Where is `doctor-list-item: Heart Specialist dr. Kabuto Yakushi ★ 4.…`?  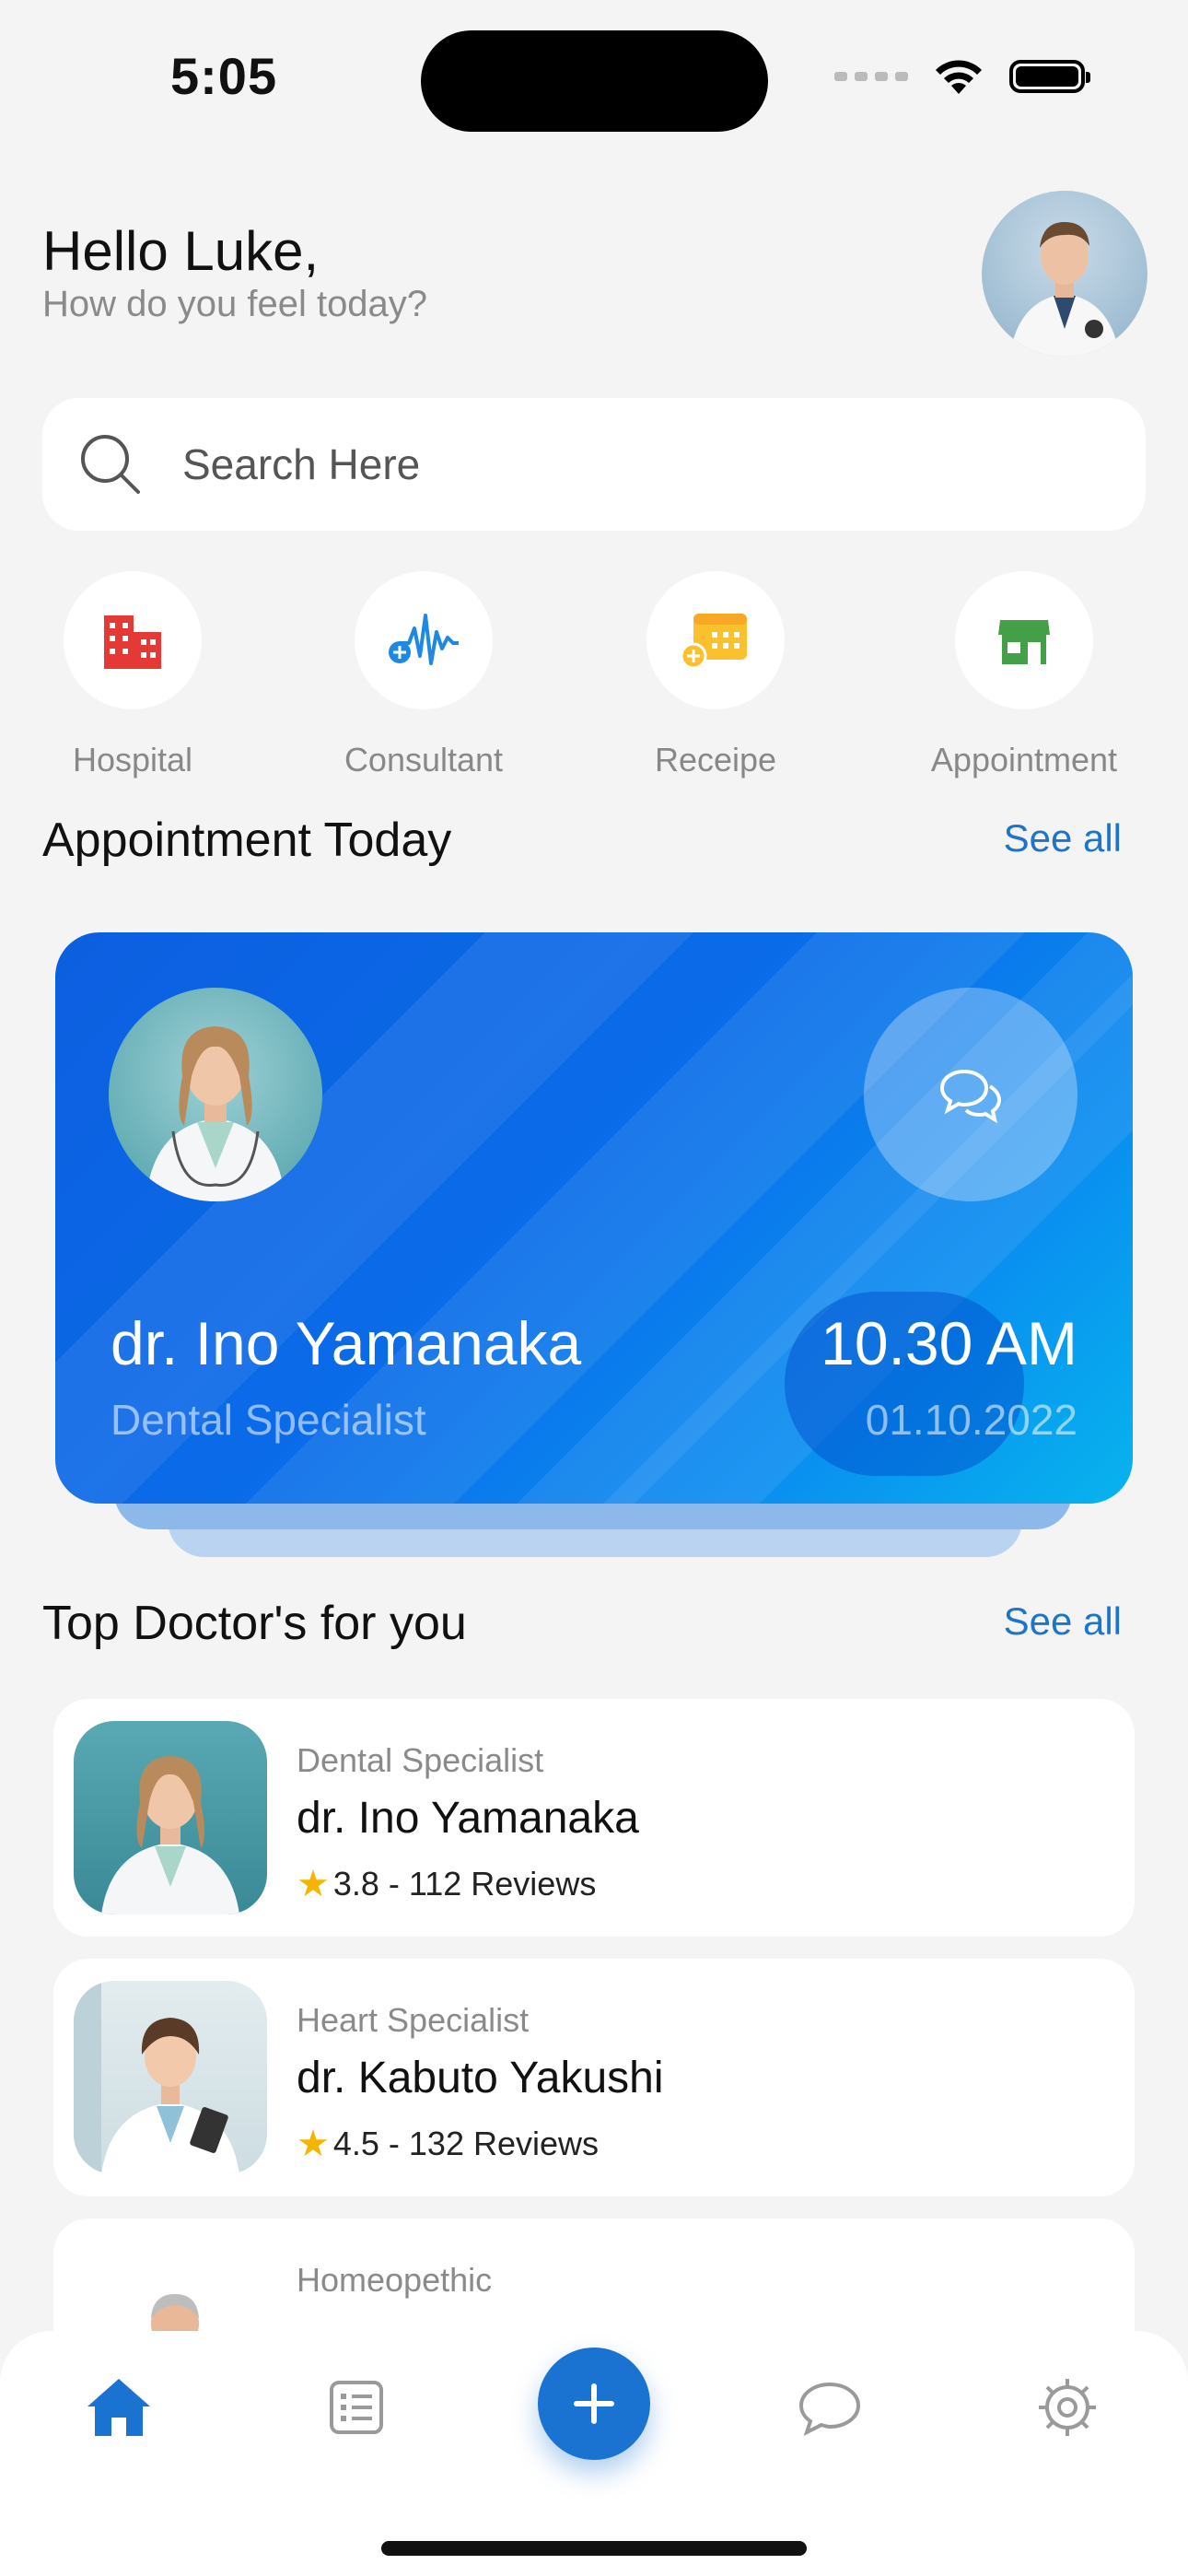 doctor-list-item: Heart Specialist dr. Kabuto Yakushi ★ 4.… is located at coordinates (594, 2077).